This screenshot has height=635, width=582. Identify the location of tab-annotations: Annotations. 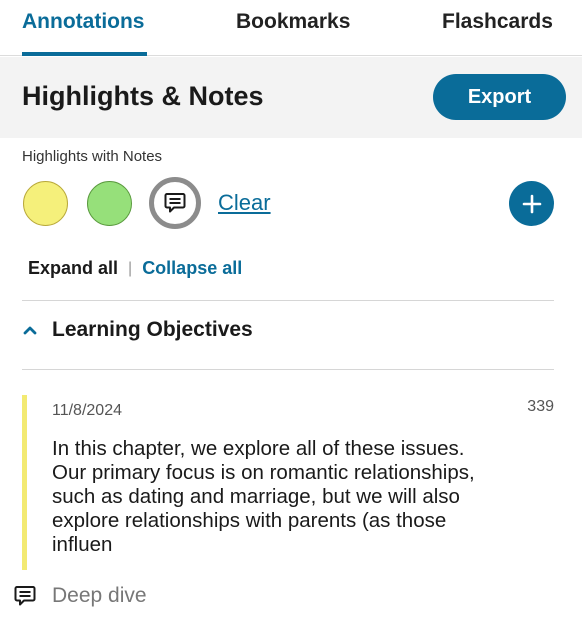
(83, 22).